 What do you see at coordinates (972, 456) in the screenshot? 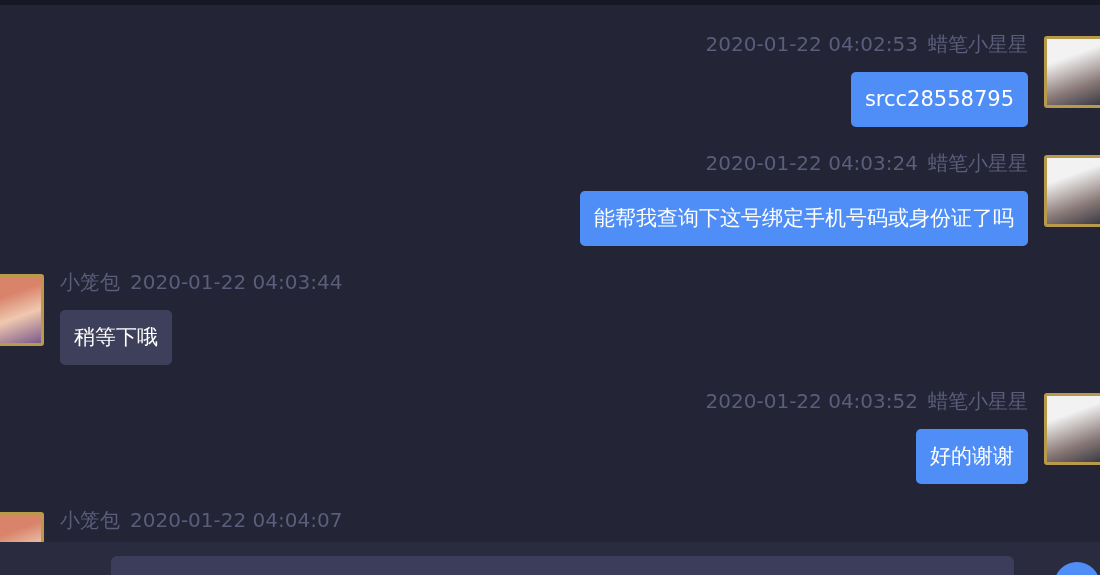
I see `message-bubble: 好的谢谢` at bounding box center [972, 456].